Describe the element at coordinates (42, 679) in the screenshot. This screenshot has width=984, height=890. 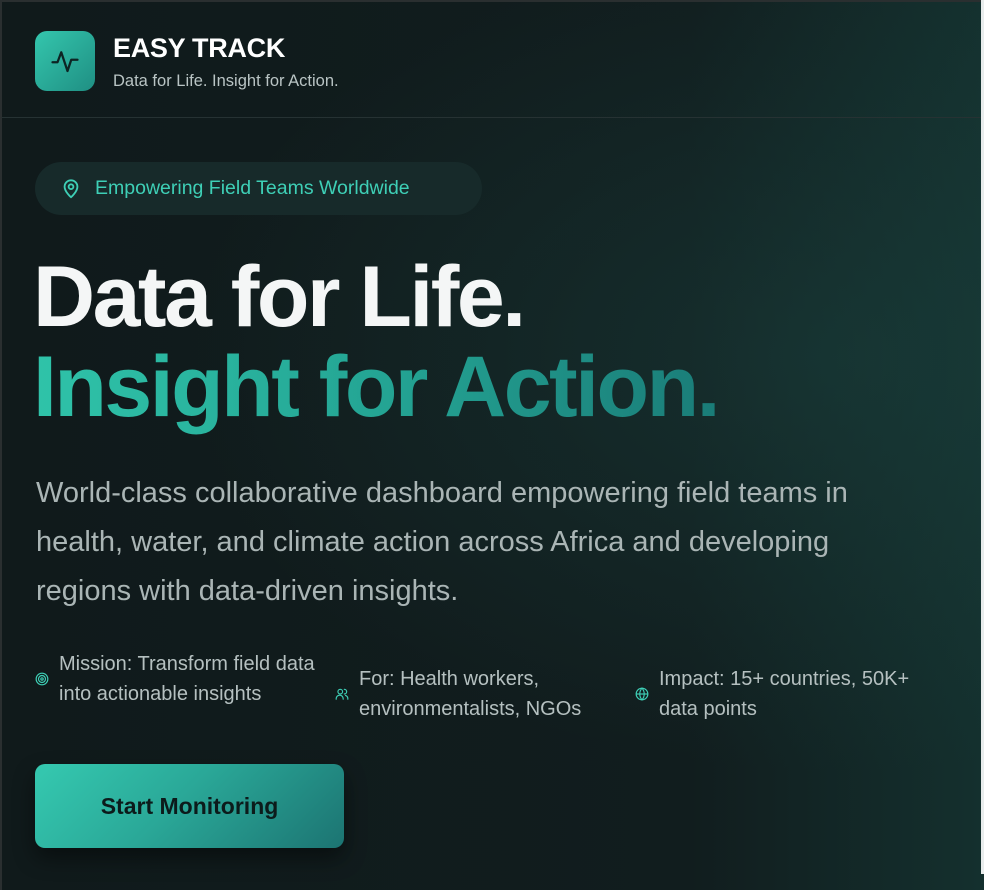
I see `target-icon` at that location.